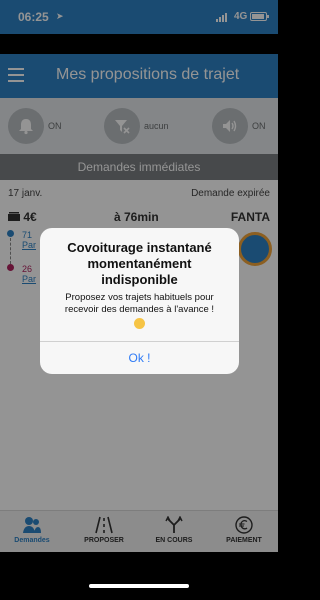 Image resolution: width=320 pixels, height=600 pixels. What do you see at coordinates (139, 358) in the screenshot?
I see `ok-button: Ok !` at bounding box center [139, 358].